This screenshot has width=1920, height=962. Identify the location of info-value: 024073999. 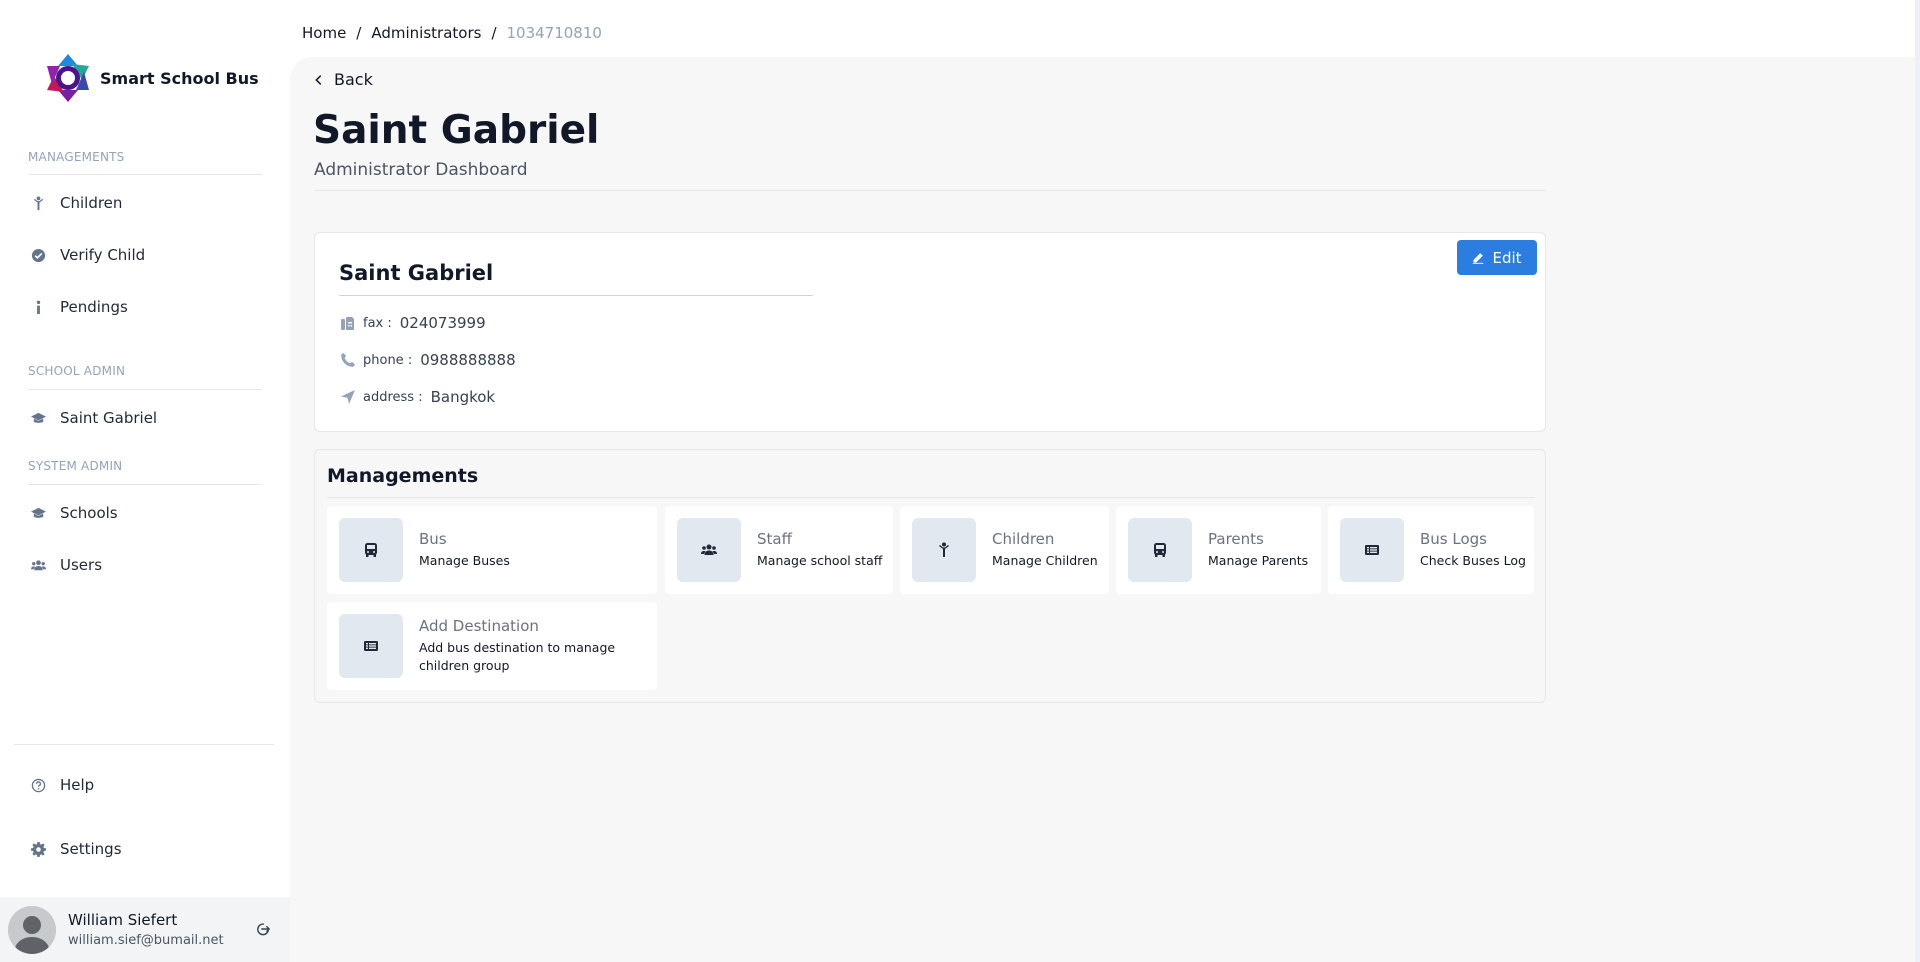
(442, 323).